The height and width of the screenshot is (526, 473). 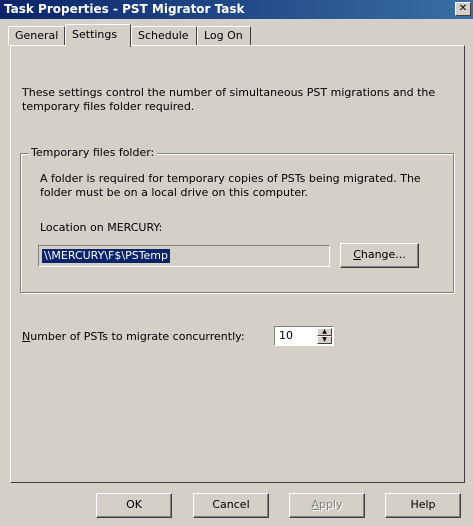 I want to click on tab-general: General, so click(x=36, y=35).